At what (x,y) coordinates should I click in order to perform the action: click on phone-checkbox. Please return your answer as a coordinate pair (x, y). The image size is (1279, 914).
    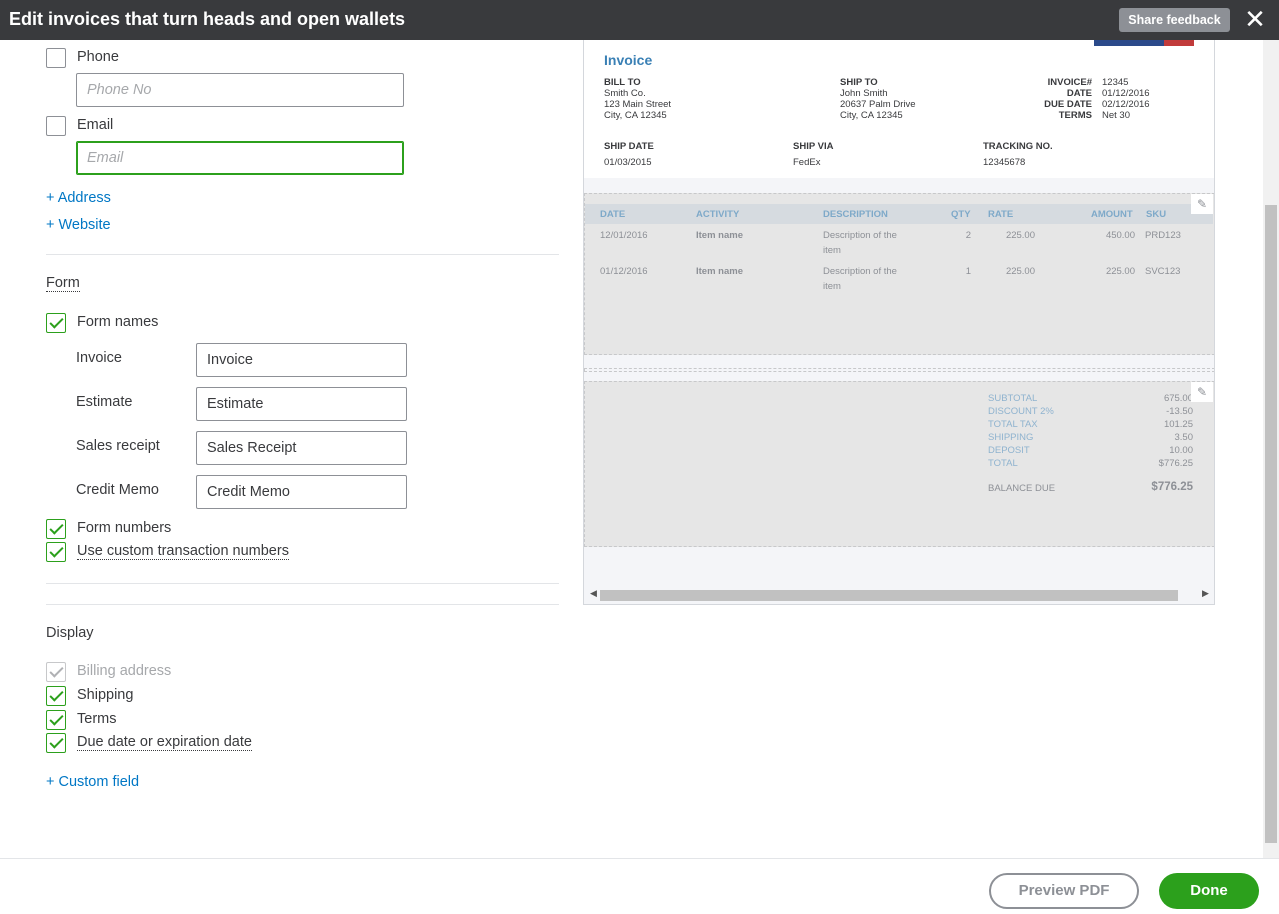
    Looking at the image, I should click on (56, 58).